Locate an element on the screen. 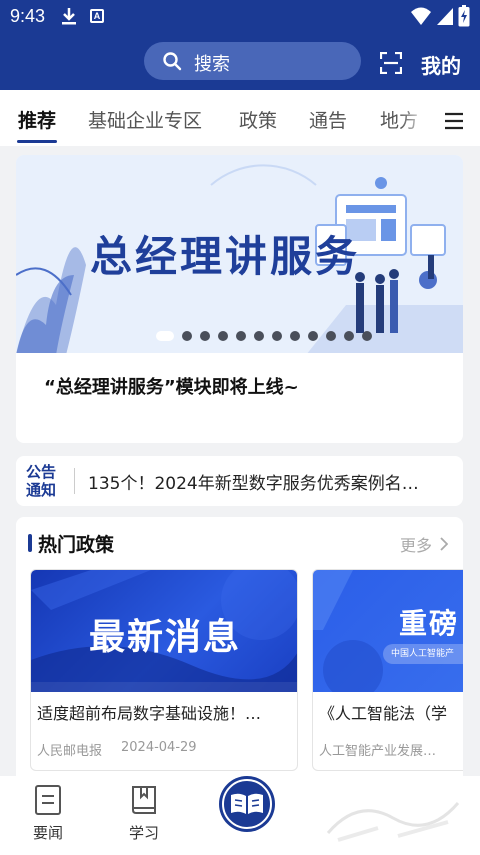 The image size is (480, 855). banner-caption: “总经理讲服务”模块即将上线~ is located at coordinates (171, 386).